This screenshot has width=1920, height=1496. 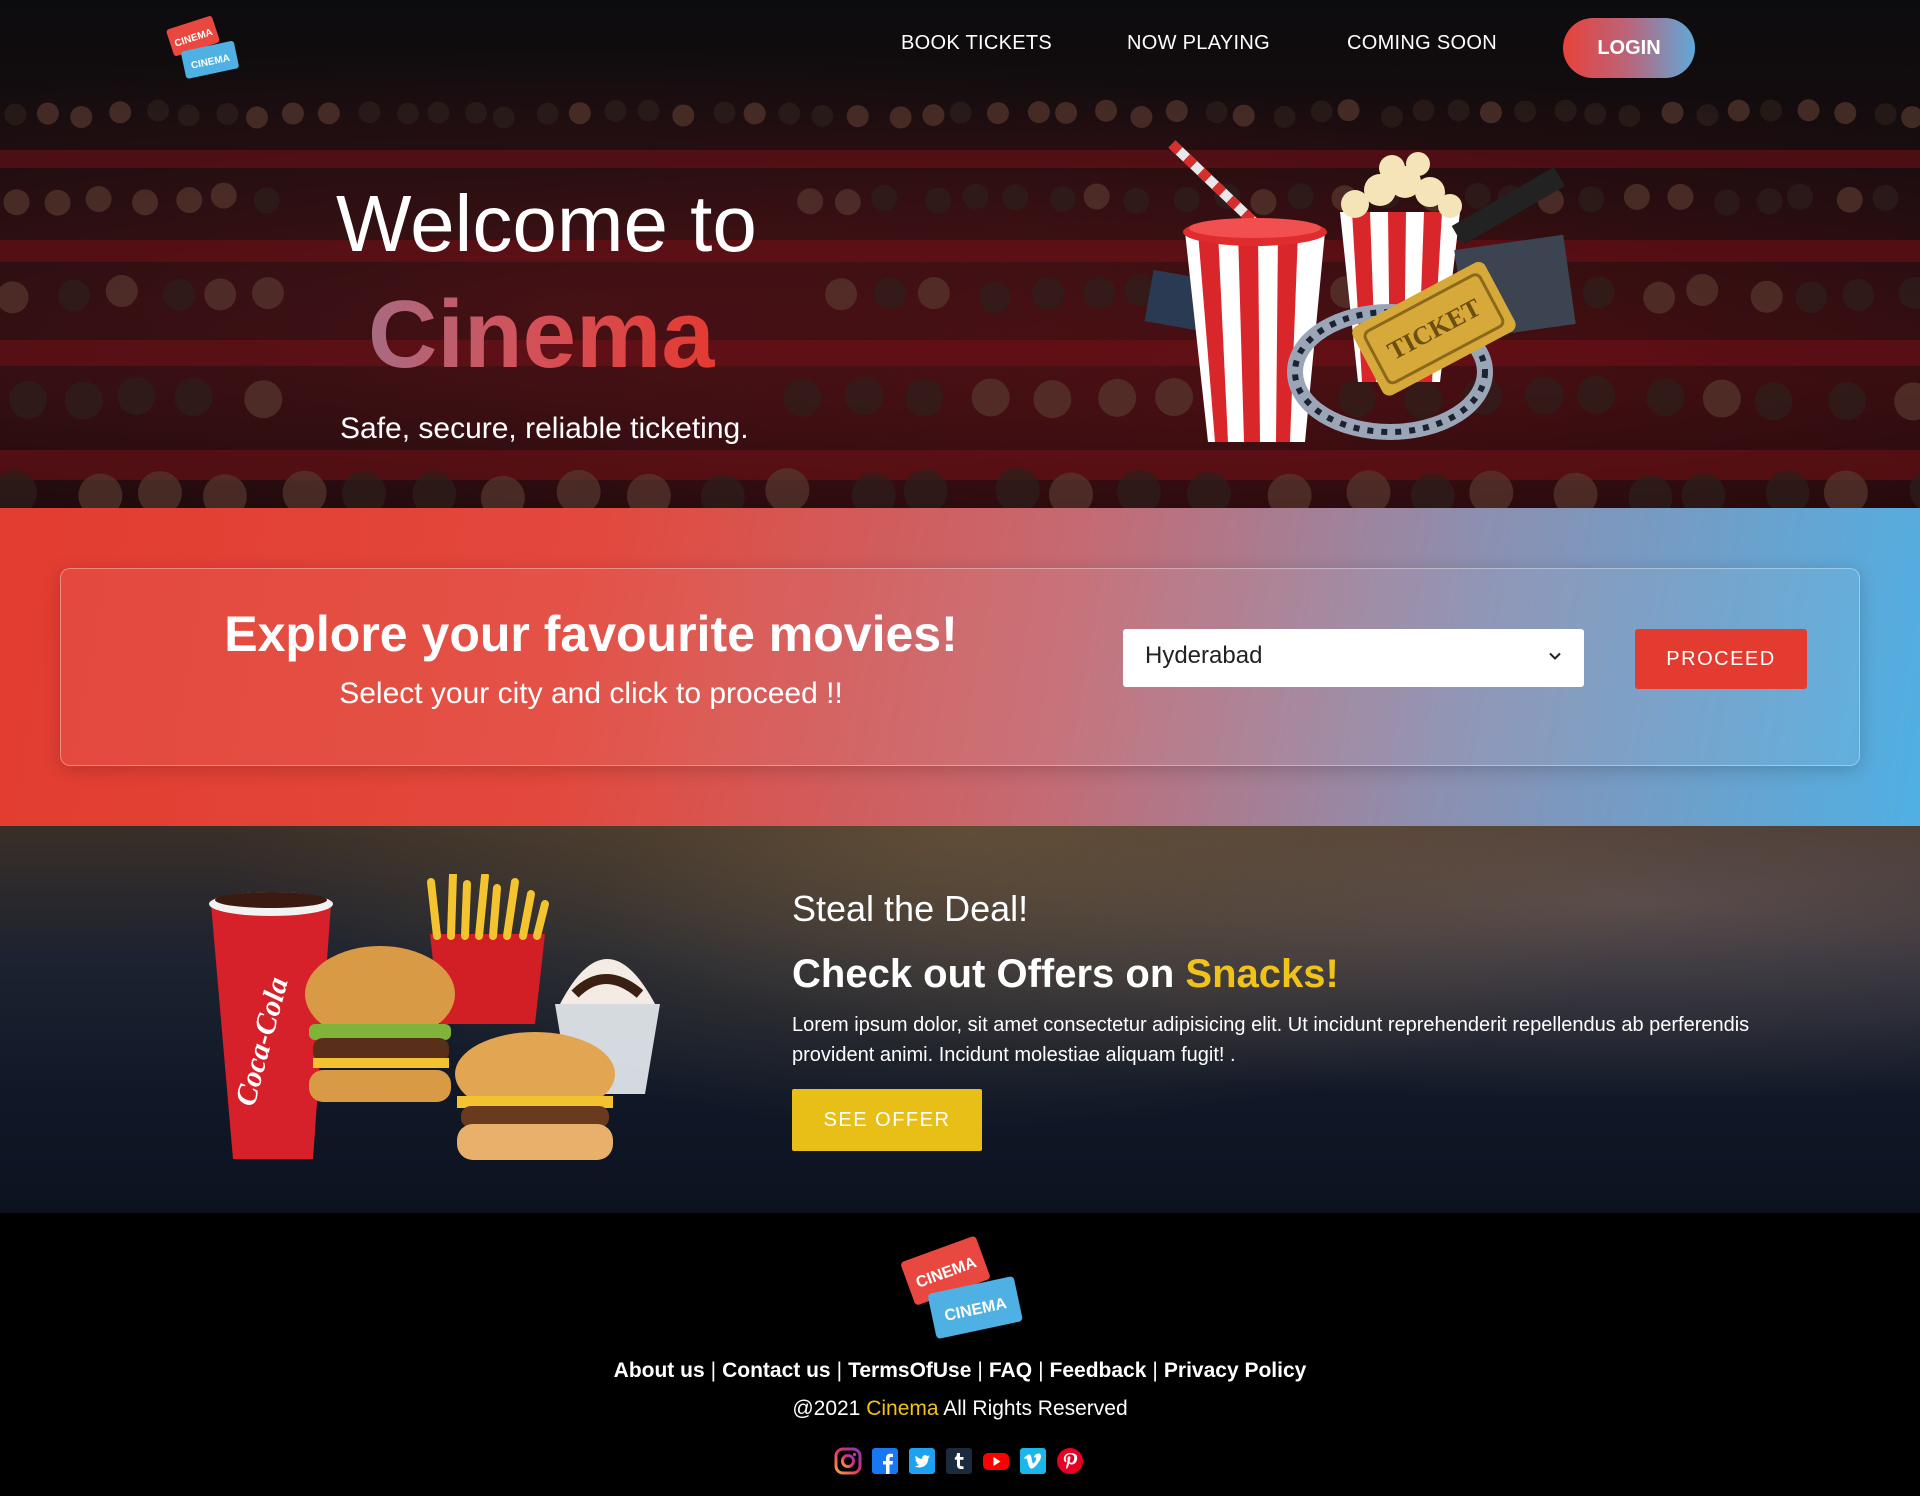 I want to click on footer-link-terms: TermsOfUse, so click(x=909, y=1370).